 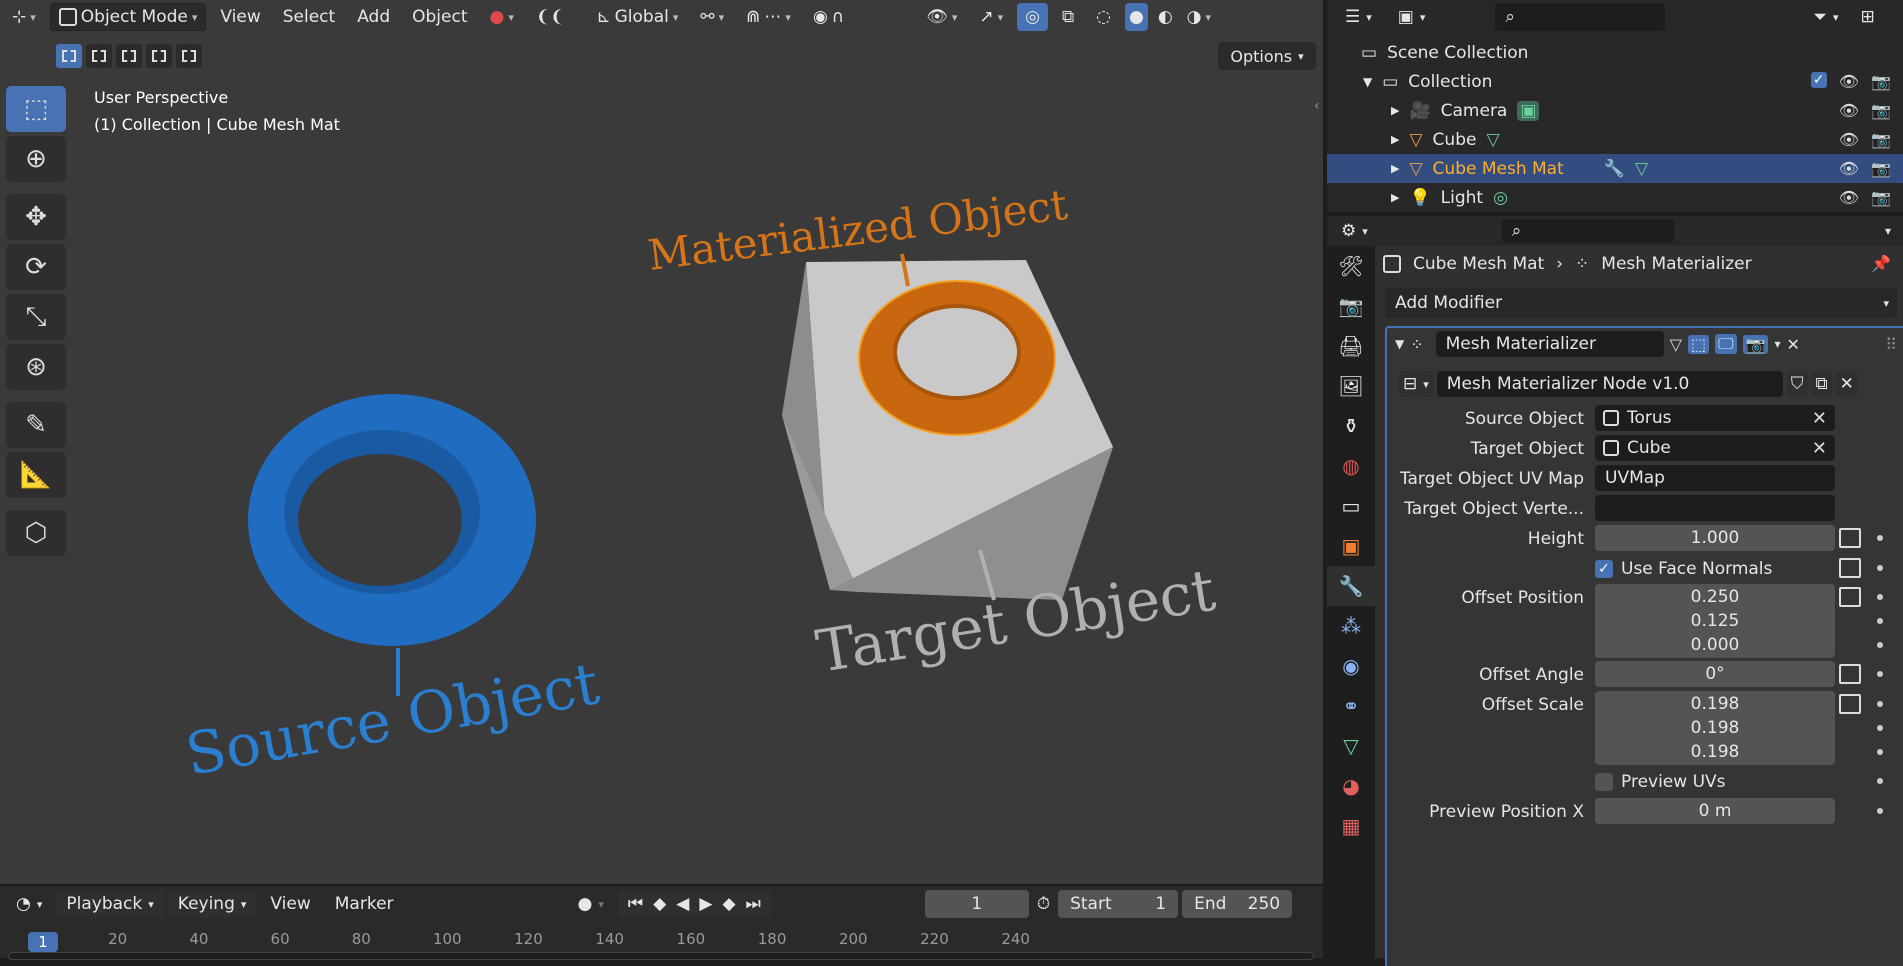 What do you see at coordinates (941, 17) in the screenshot?
I see `visibility-button: 👁 ▾` at bounding box center [941, 17].